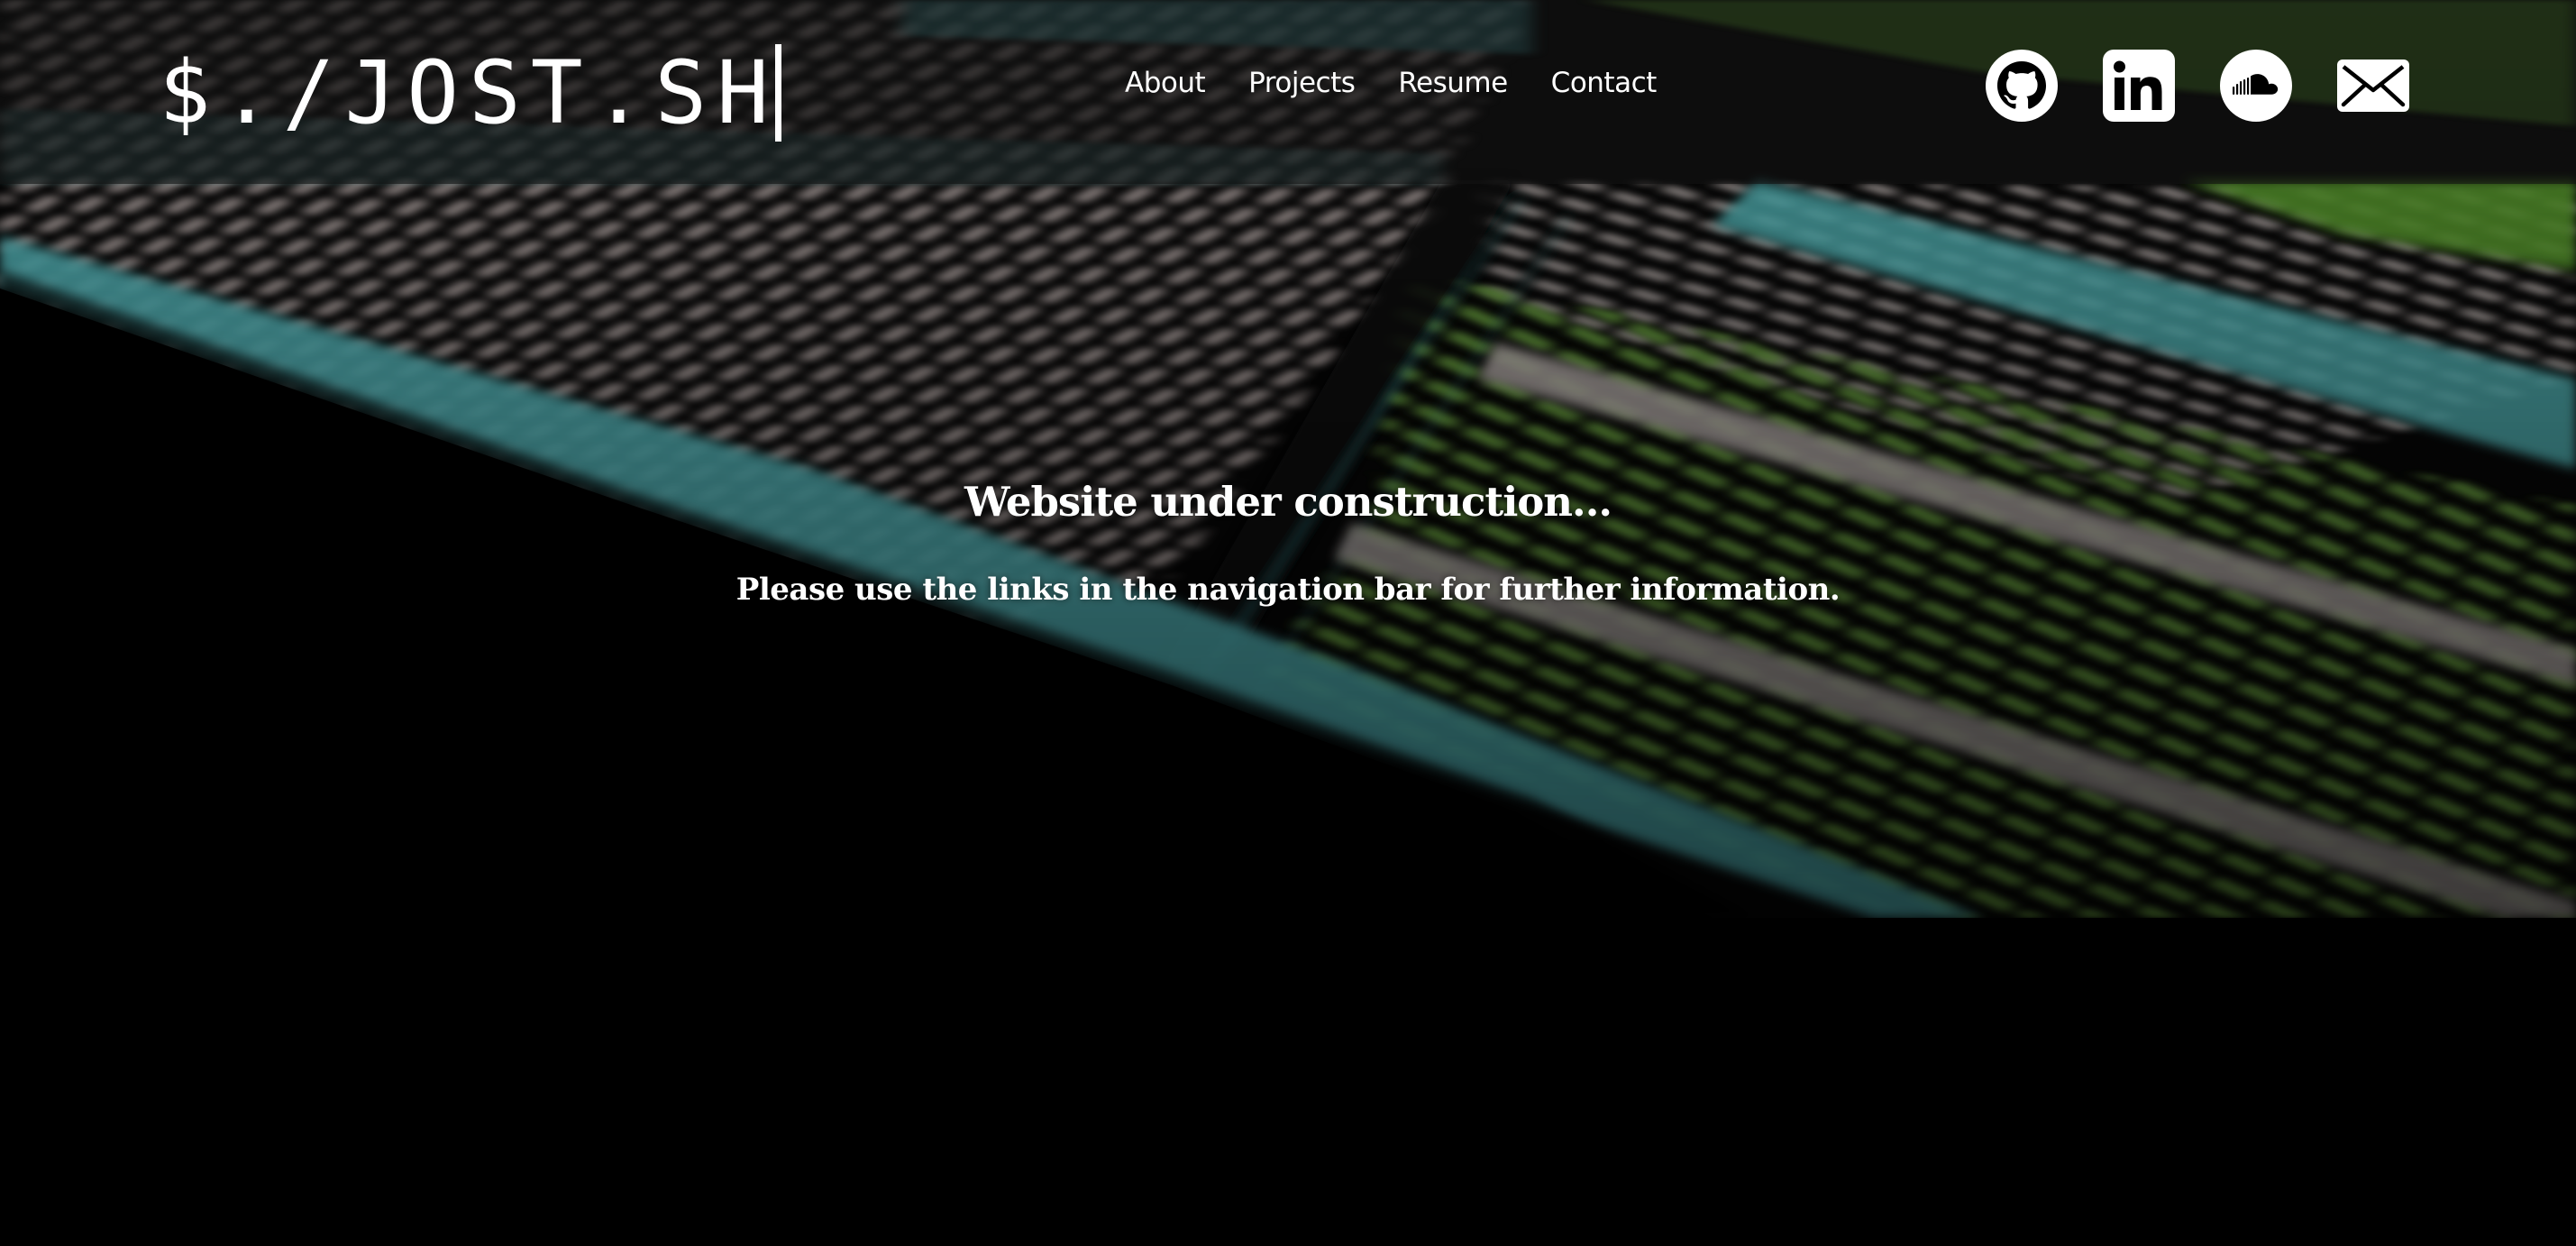 Image resolution: width=2576 pixels, height=1246 pixels. I want to click on linkedin-icon, so click(2139, 86).